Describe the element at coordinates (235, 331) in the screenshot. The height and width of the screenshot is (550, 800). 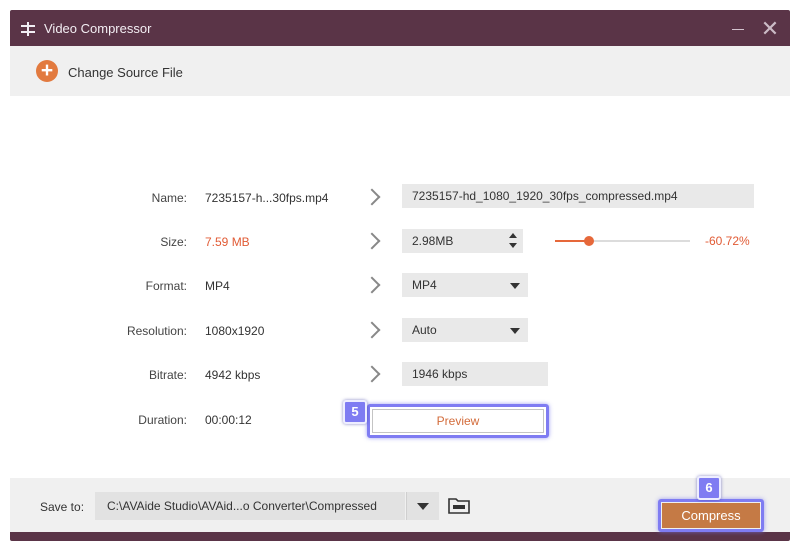
I see `source-resolution: 1080x1920` at that location.